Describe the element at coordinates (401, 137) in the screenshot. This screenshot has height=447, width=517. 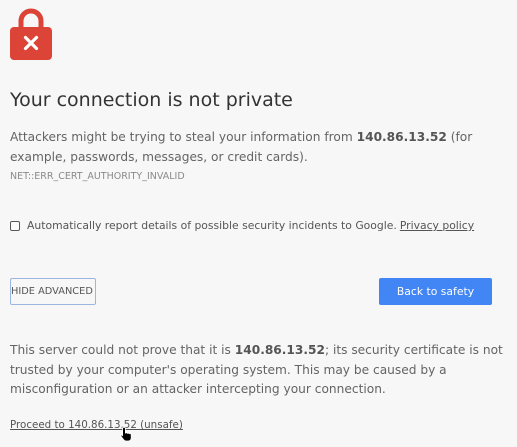
I see `host-name: 140.86.13.52` at that location.